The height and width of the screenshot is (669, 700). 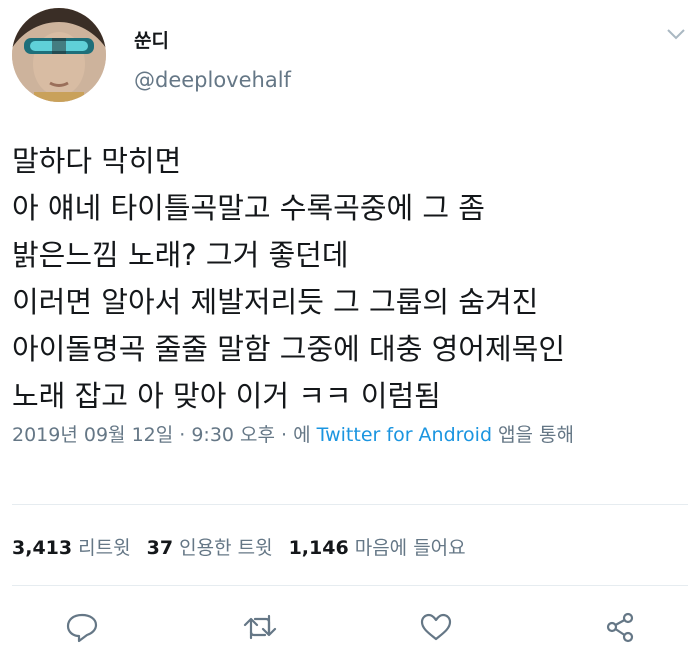 What do you see at coordinates (104, 548) in the screenshot?
I see `retweets-label: 리트윗` at bounding box center [104, 548].